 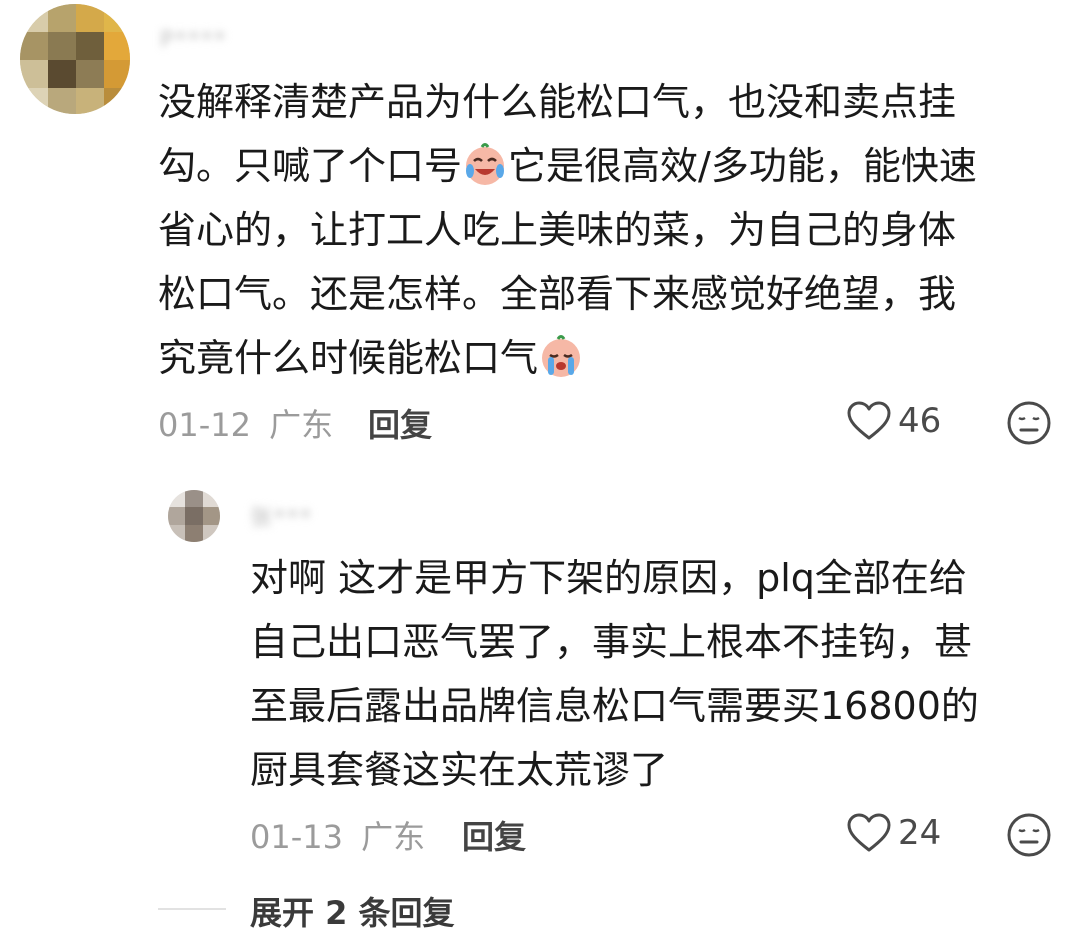 I want to click on commenter-username: P****, so click(x=193, y=40).